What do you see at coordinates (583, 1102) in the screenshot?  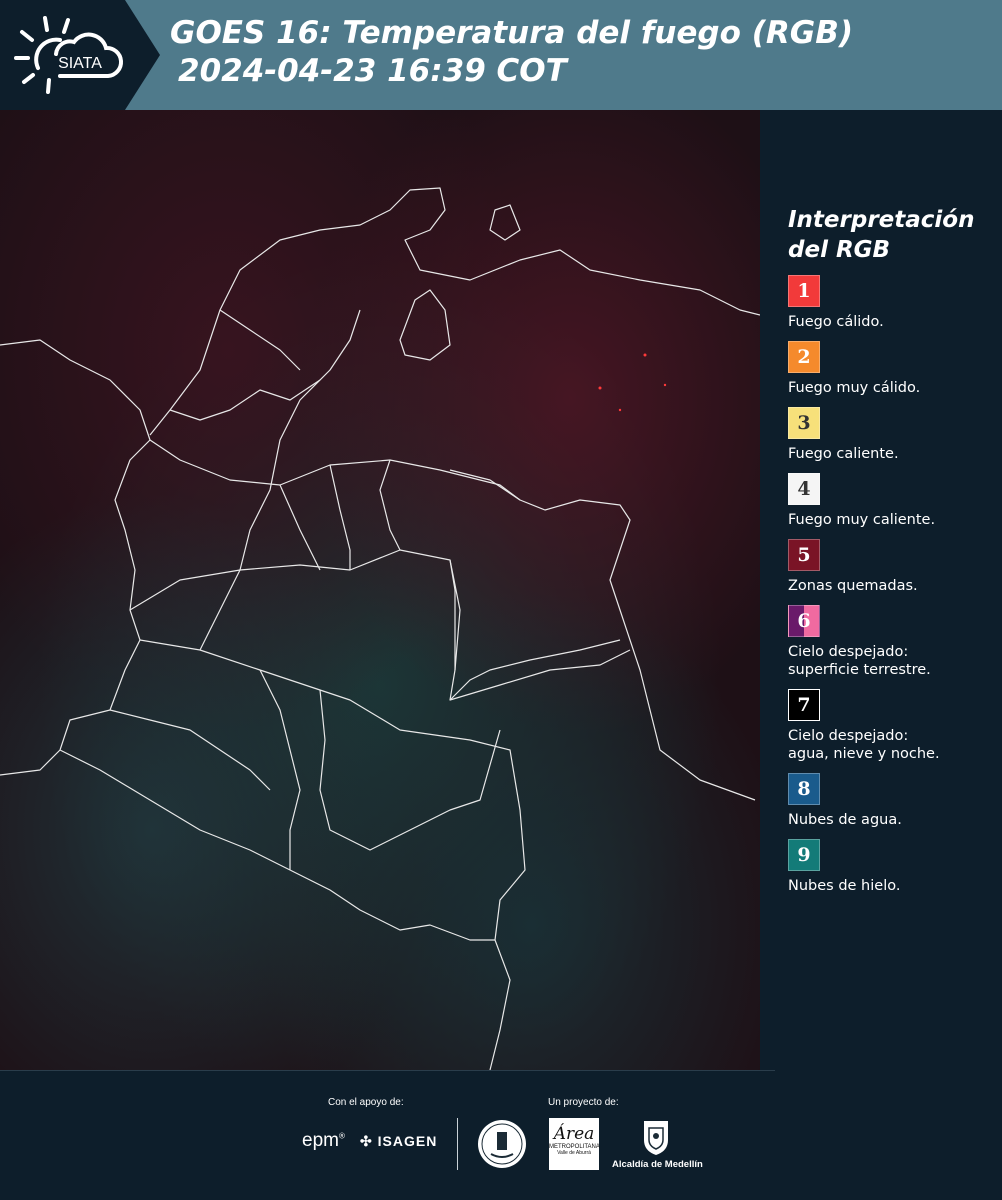 I see `project-label: Un proyecto de:` at bounding box center [583, 1102].